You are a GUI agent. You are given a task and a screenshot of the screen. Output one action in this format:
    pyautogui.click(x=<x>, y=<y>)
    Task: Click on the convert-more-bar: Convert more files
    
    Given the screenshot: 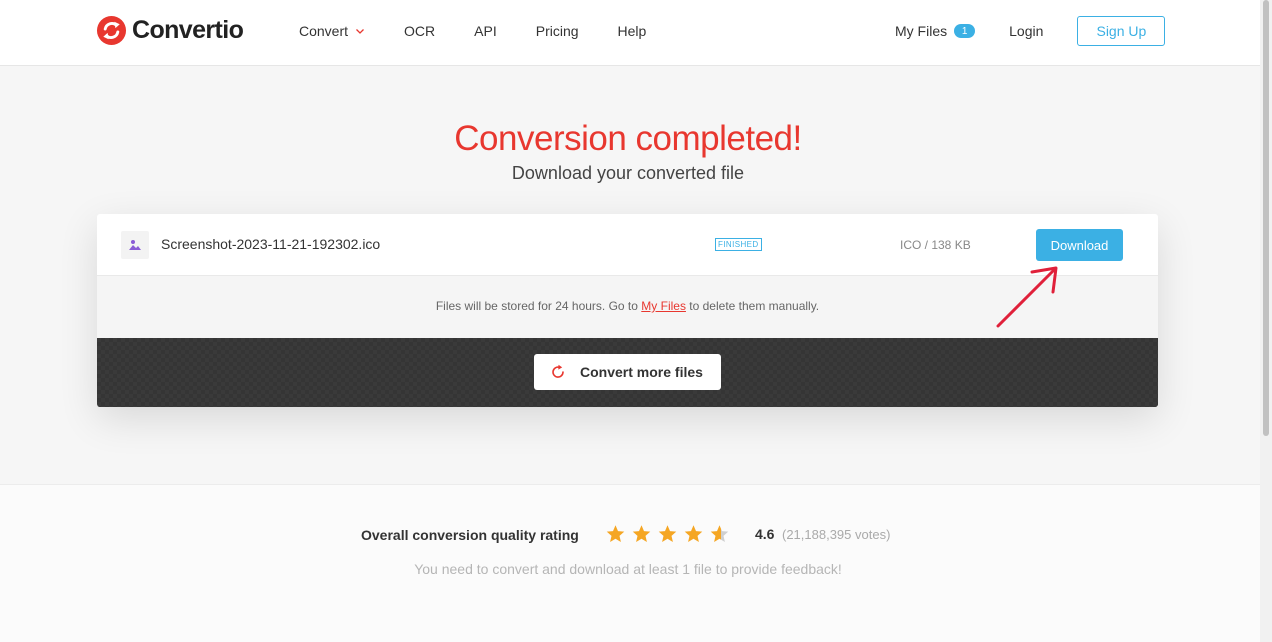 What is the action you would take?
    pyautogui.click(x=627, y=372)
    